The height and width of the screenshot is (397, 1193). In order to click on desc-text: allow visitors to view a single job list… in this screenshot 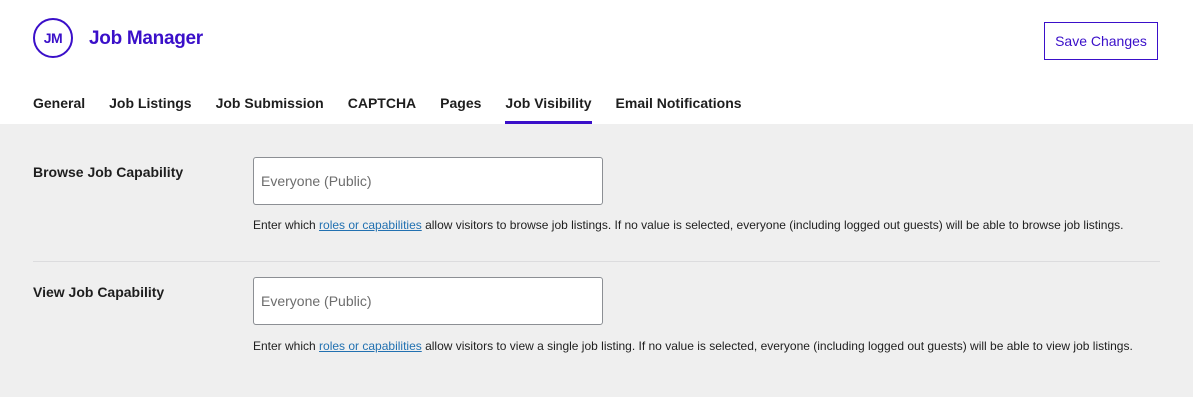, I will do `click(777, 346)`.